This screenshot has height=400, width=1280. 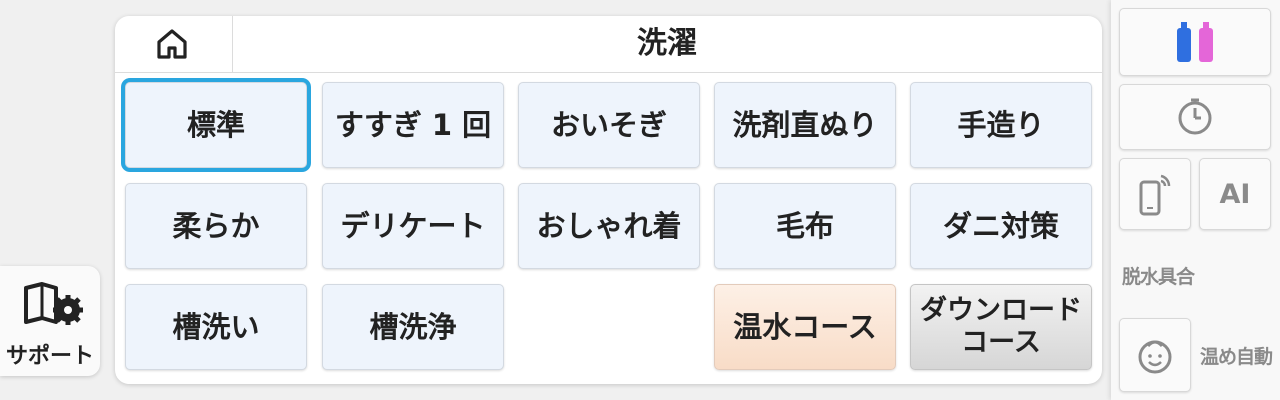 I want to click on download-label-line2: コース, so click(x=1001, y=342).